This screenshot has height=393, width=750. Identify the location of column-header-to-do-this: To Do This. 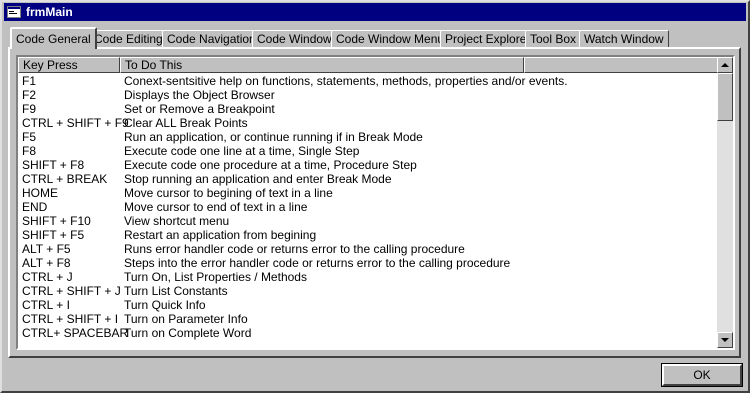
(322, 65).